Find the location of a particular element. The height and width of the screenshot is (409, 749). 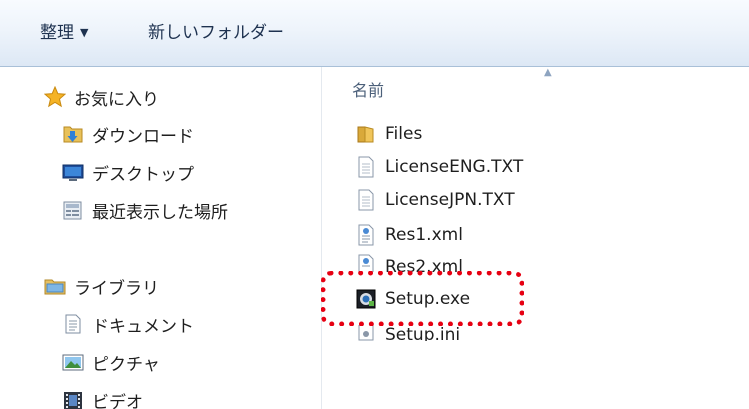

organize-button: 整理 ▼ is located at coordinates (64, 33).